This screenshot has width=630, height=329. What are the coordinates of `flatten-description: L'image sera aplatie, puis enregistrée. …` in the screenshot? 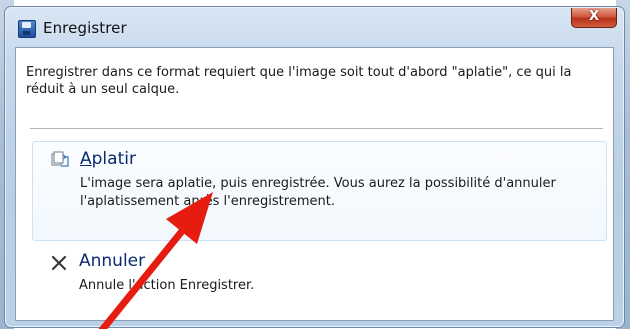 It's located at (318, 192).